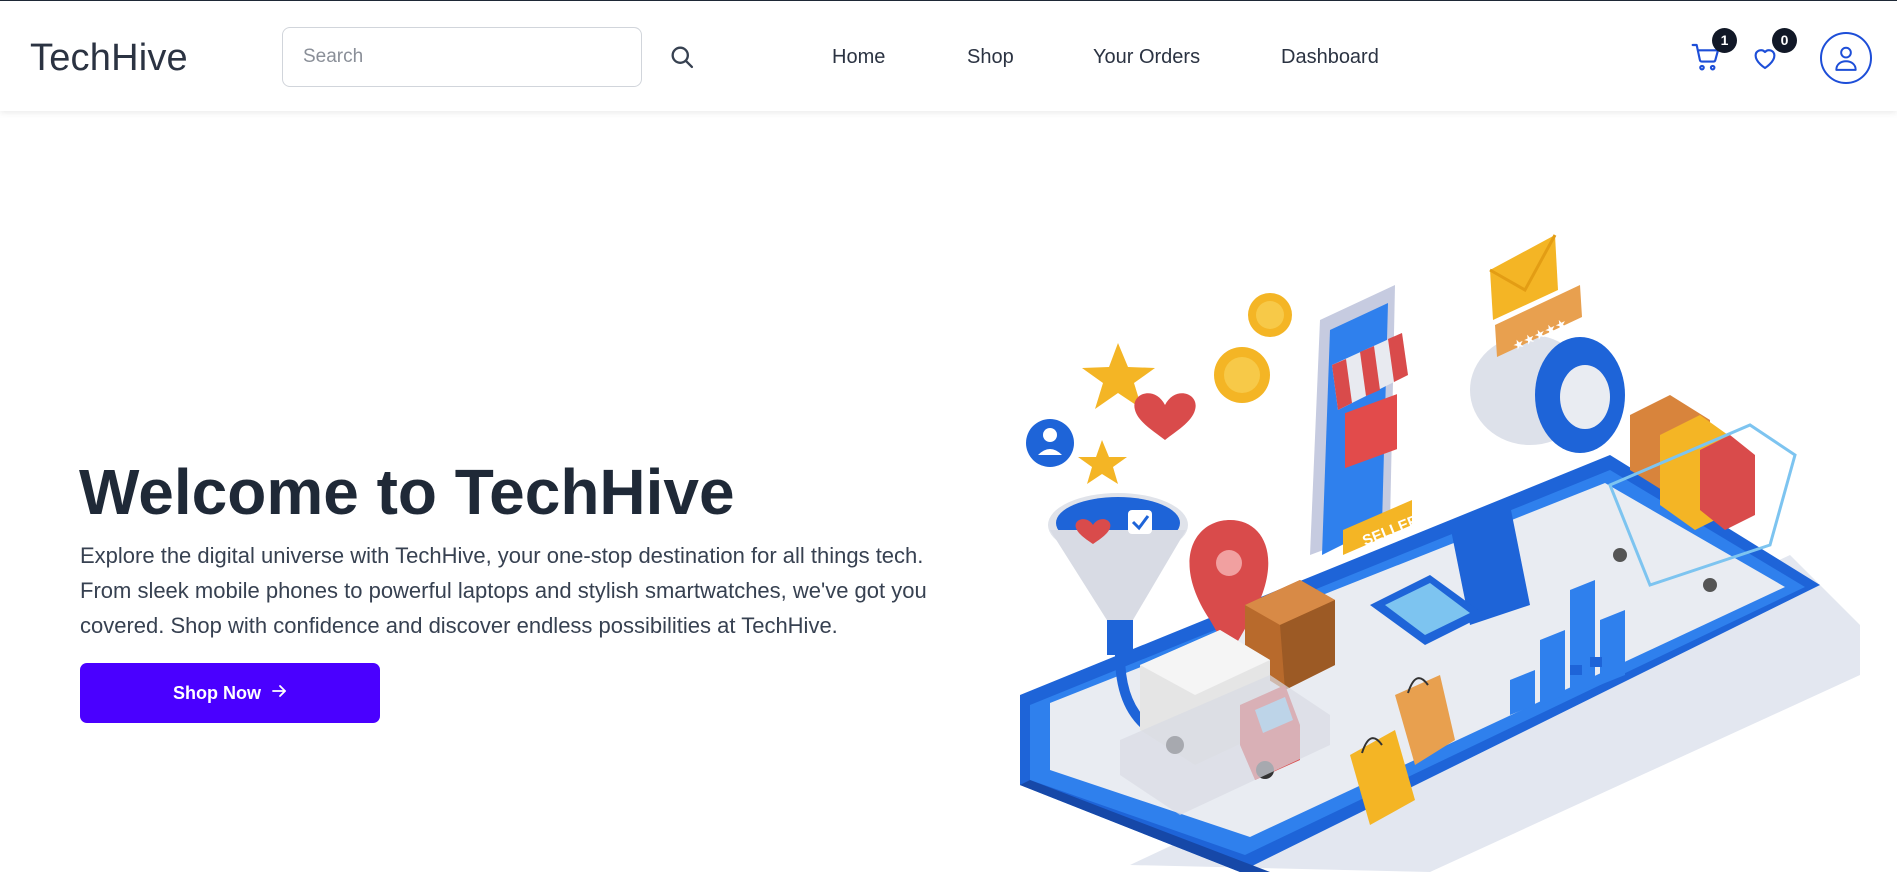  I want to click on arrow-right-icon, so click(279, 693).